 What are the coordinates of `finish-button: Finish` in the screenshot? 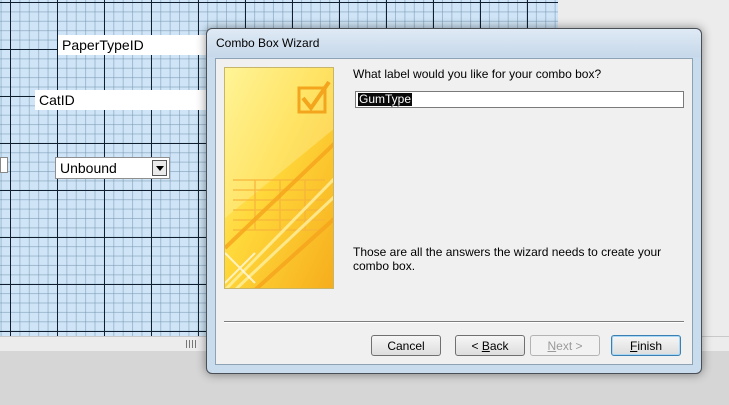 It's located at (646, 345).